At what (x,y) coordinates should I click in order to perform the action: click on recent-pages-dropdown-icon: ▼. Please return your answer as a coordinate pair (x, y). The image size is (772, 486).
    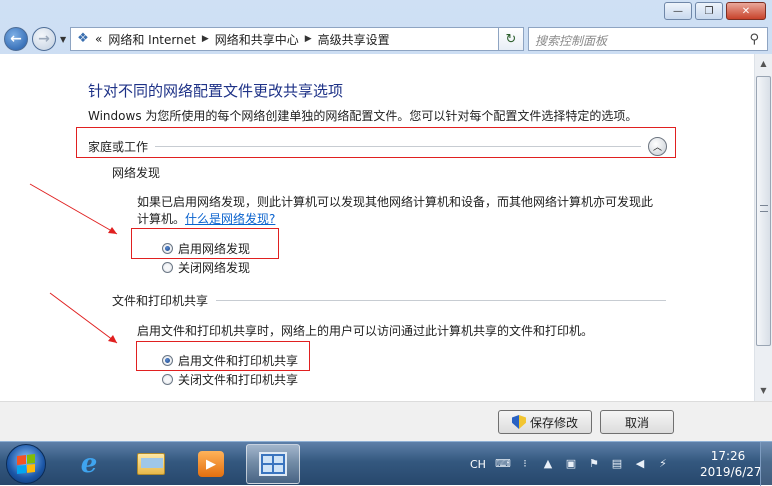
    Looking at the image, I should click on (63, 39).